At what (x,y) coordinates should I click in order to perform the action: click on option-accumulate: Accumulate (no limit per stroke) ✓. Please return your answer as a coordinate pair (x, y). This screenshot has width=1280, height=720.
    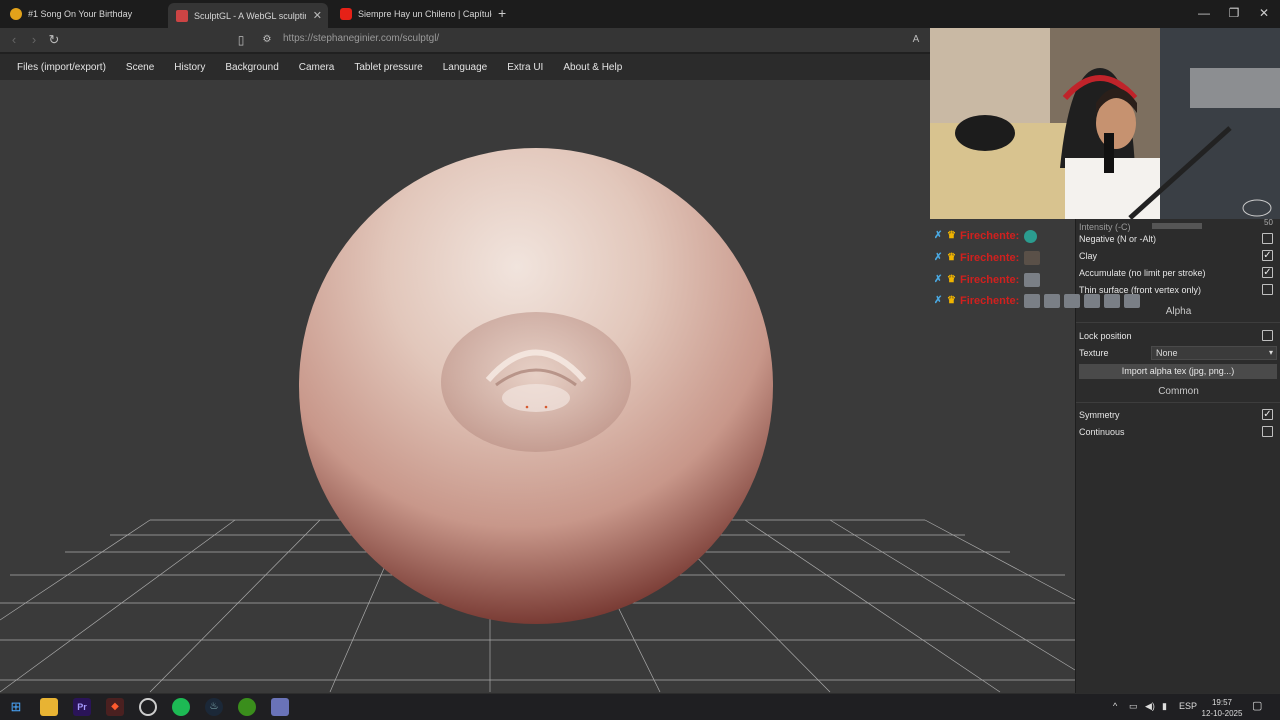
    Looking at the image, I should click on (1179, 272).